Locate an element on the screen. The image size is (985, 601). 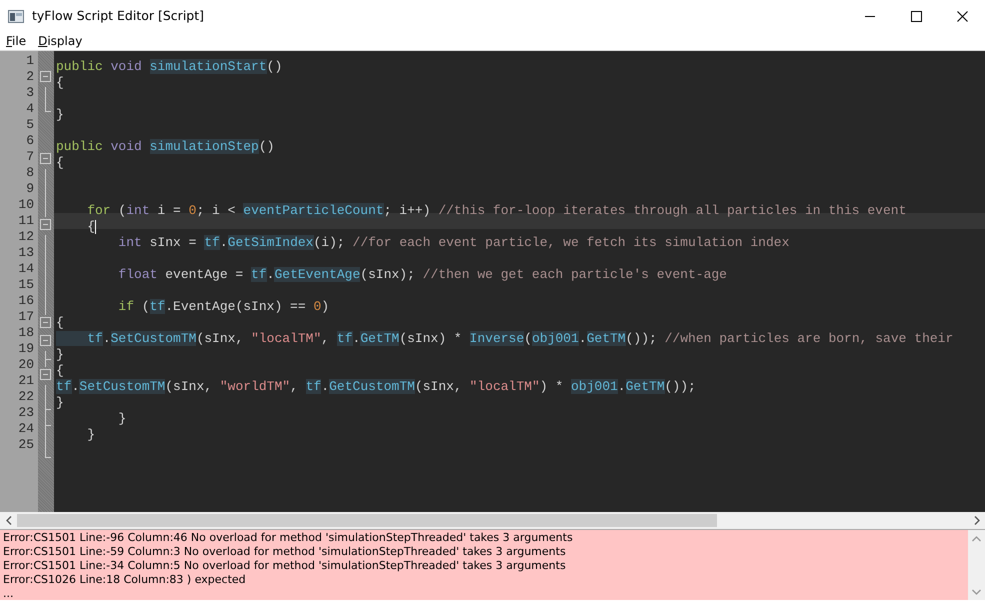
line-number: 21 is located at coordinates (26, 381).